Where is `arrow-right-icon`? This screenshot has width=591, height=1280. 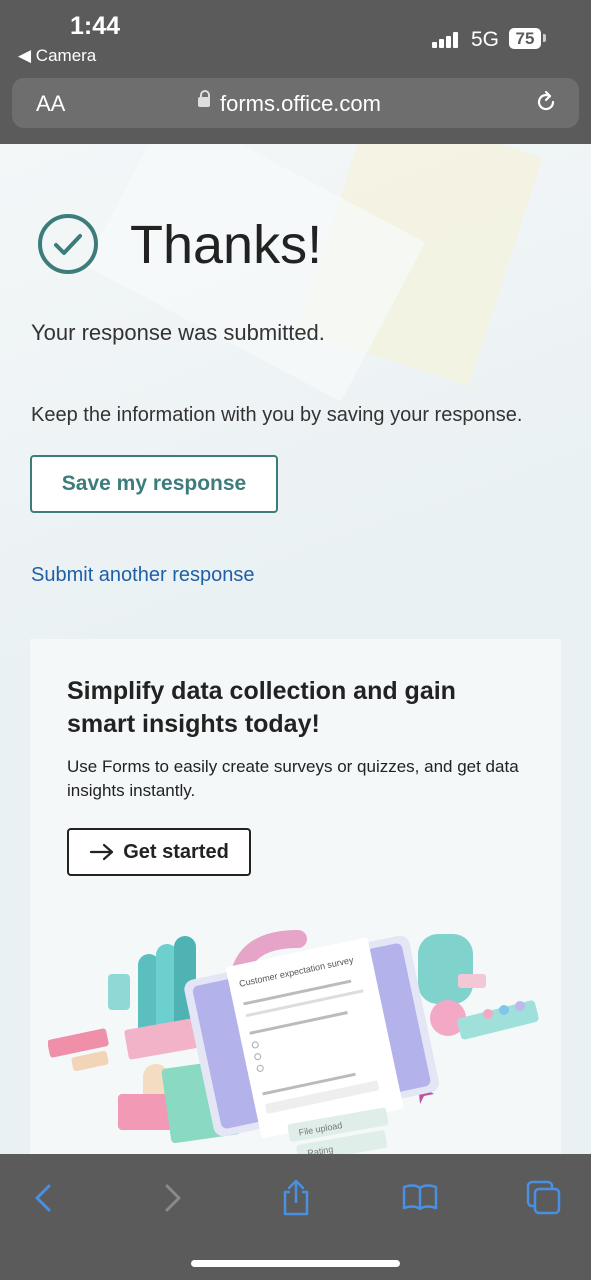 arrow-right-icon is located at coordinates (102, 852).